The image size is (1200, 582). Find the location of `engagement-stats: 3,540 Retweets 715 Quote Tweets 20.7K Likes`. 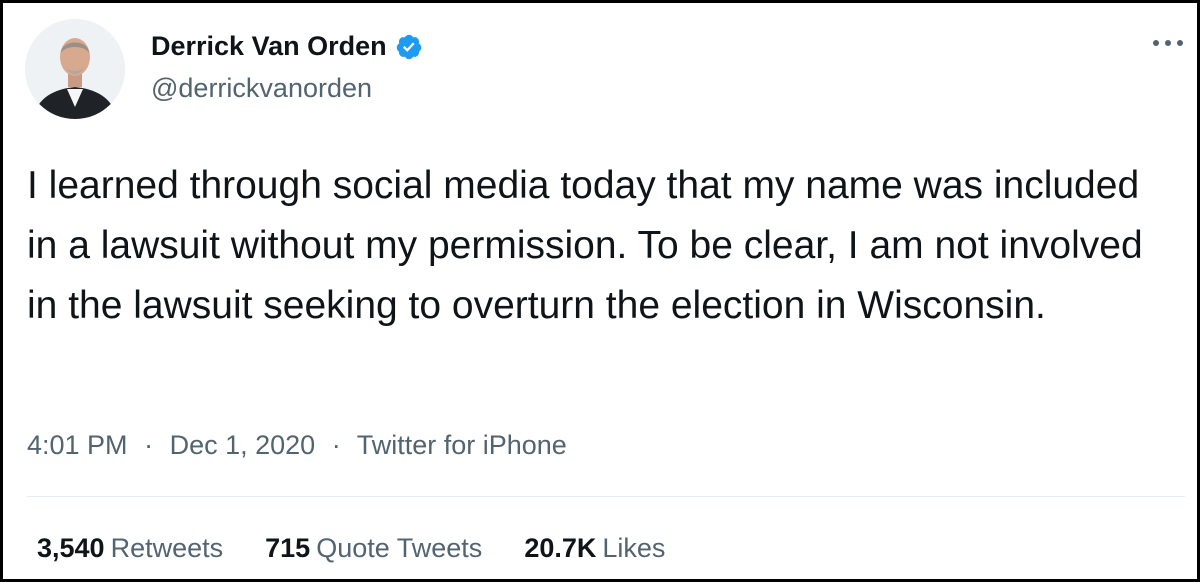

engagement-stats: 3,540 Retweets 715 Quote Tweets 20.7K Likes is located at coordinates (372, 548).